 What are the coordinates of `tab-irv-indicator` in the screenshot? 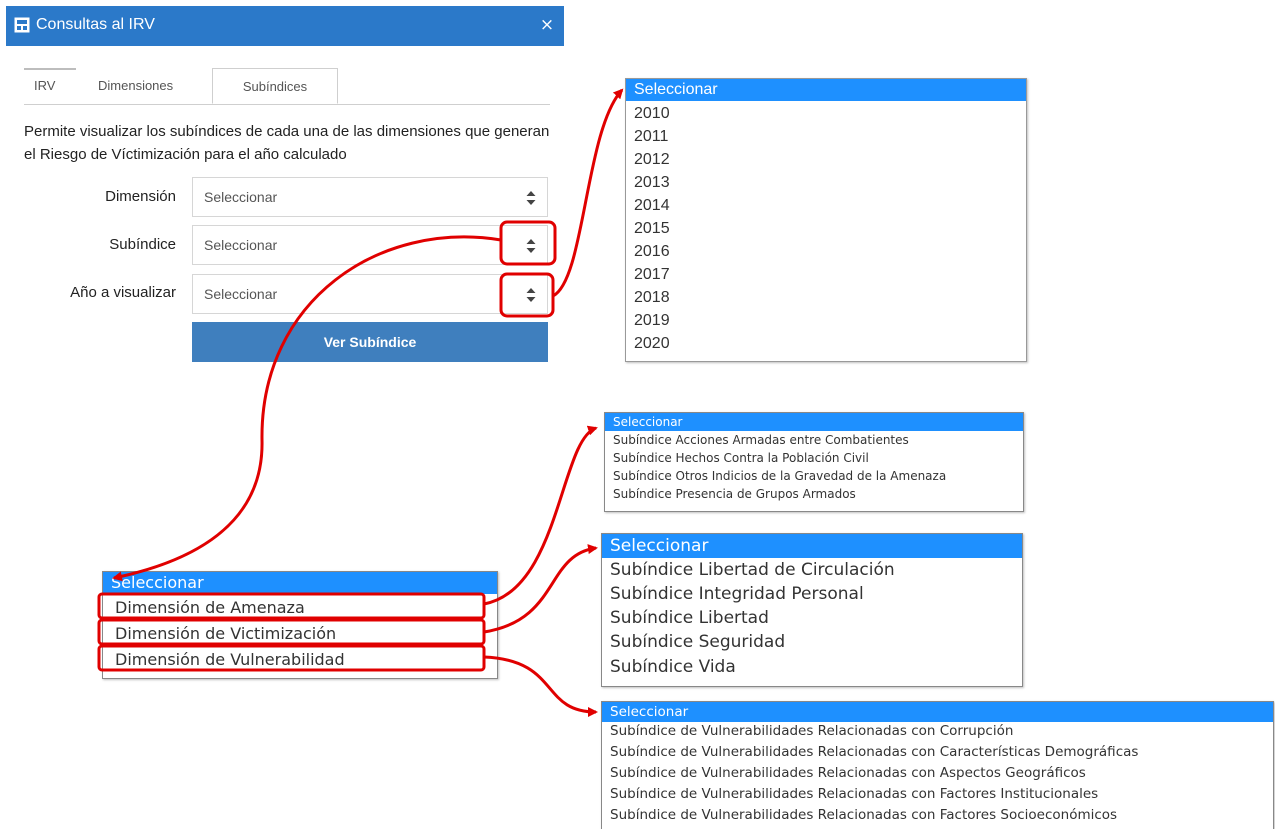 It's located at (50, 69).